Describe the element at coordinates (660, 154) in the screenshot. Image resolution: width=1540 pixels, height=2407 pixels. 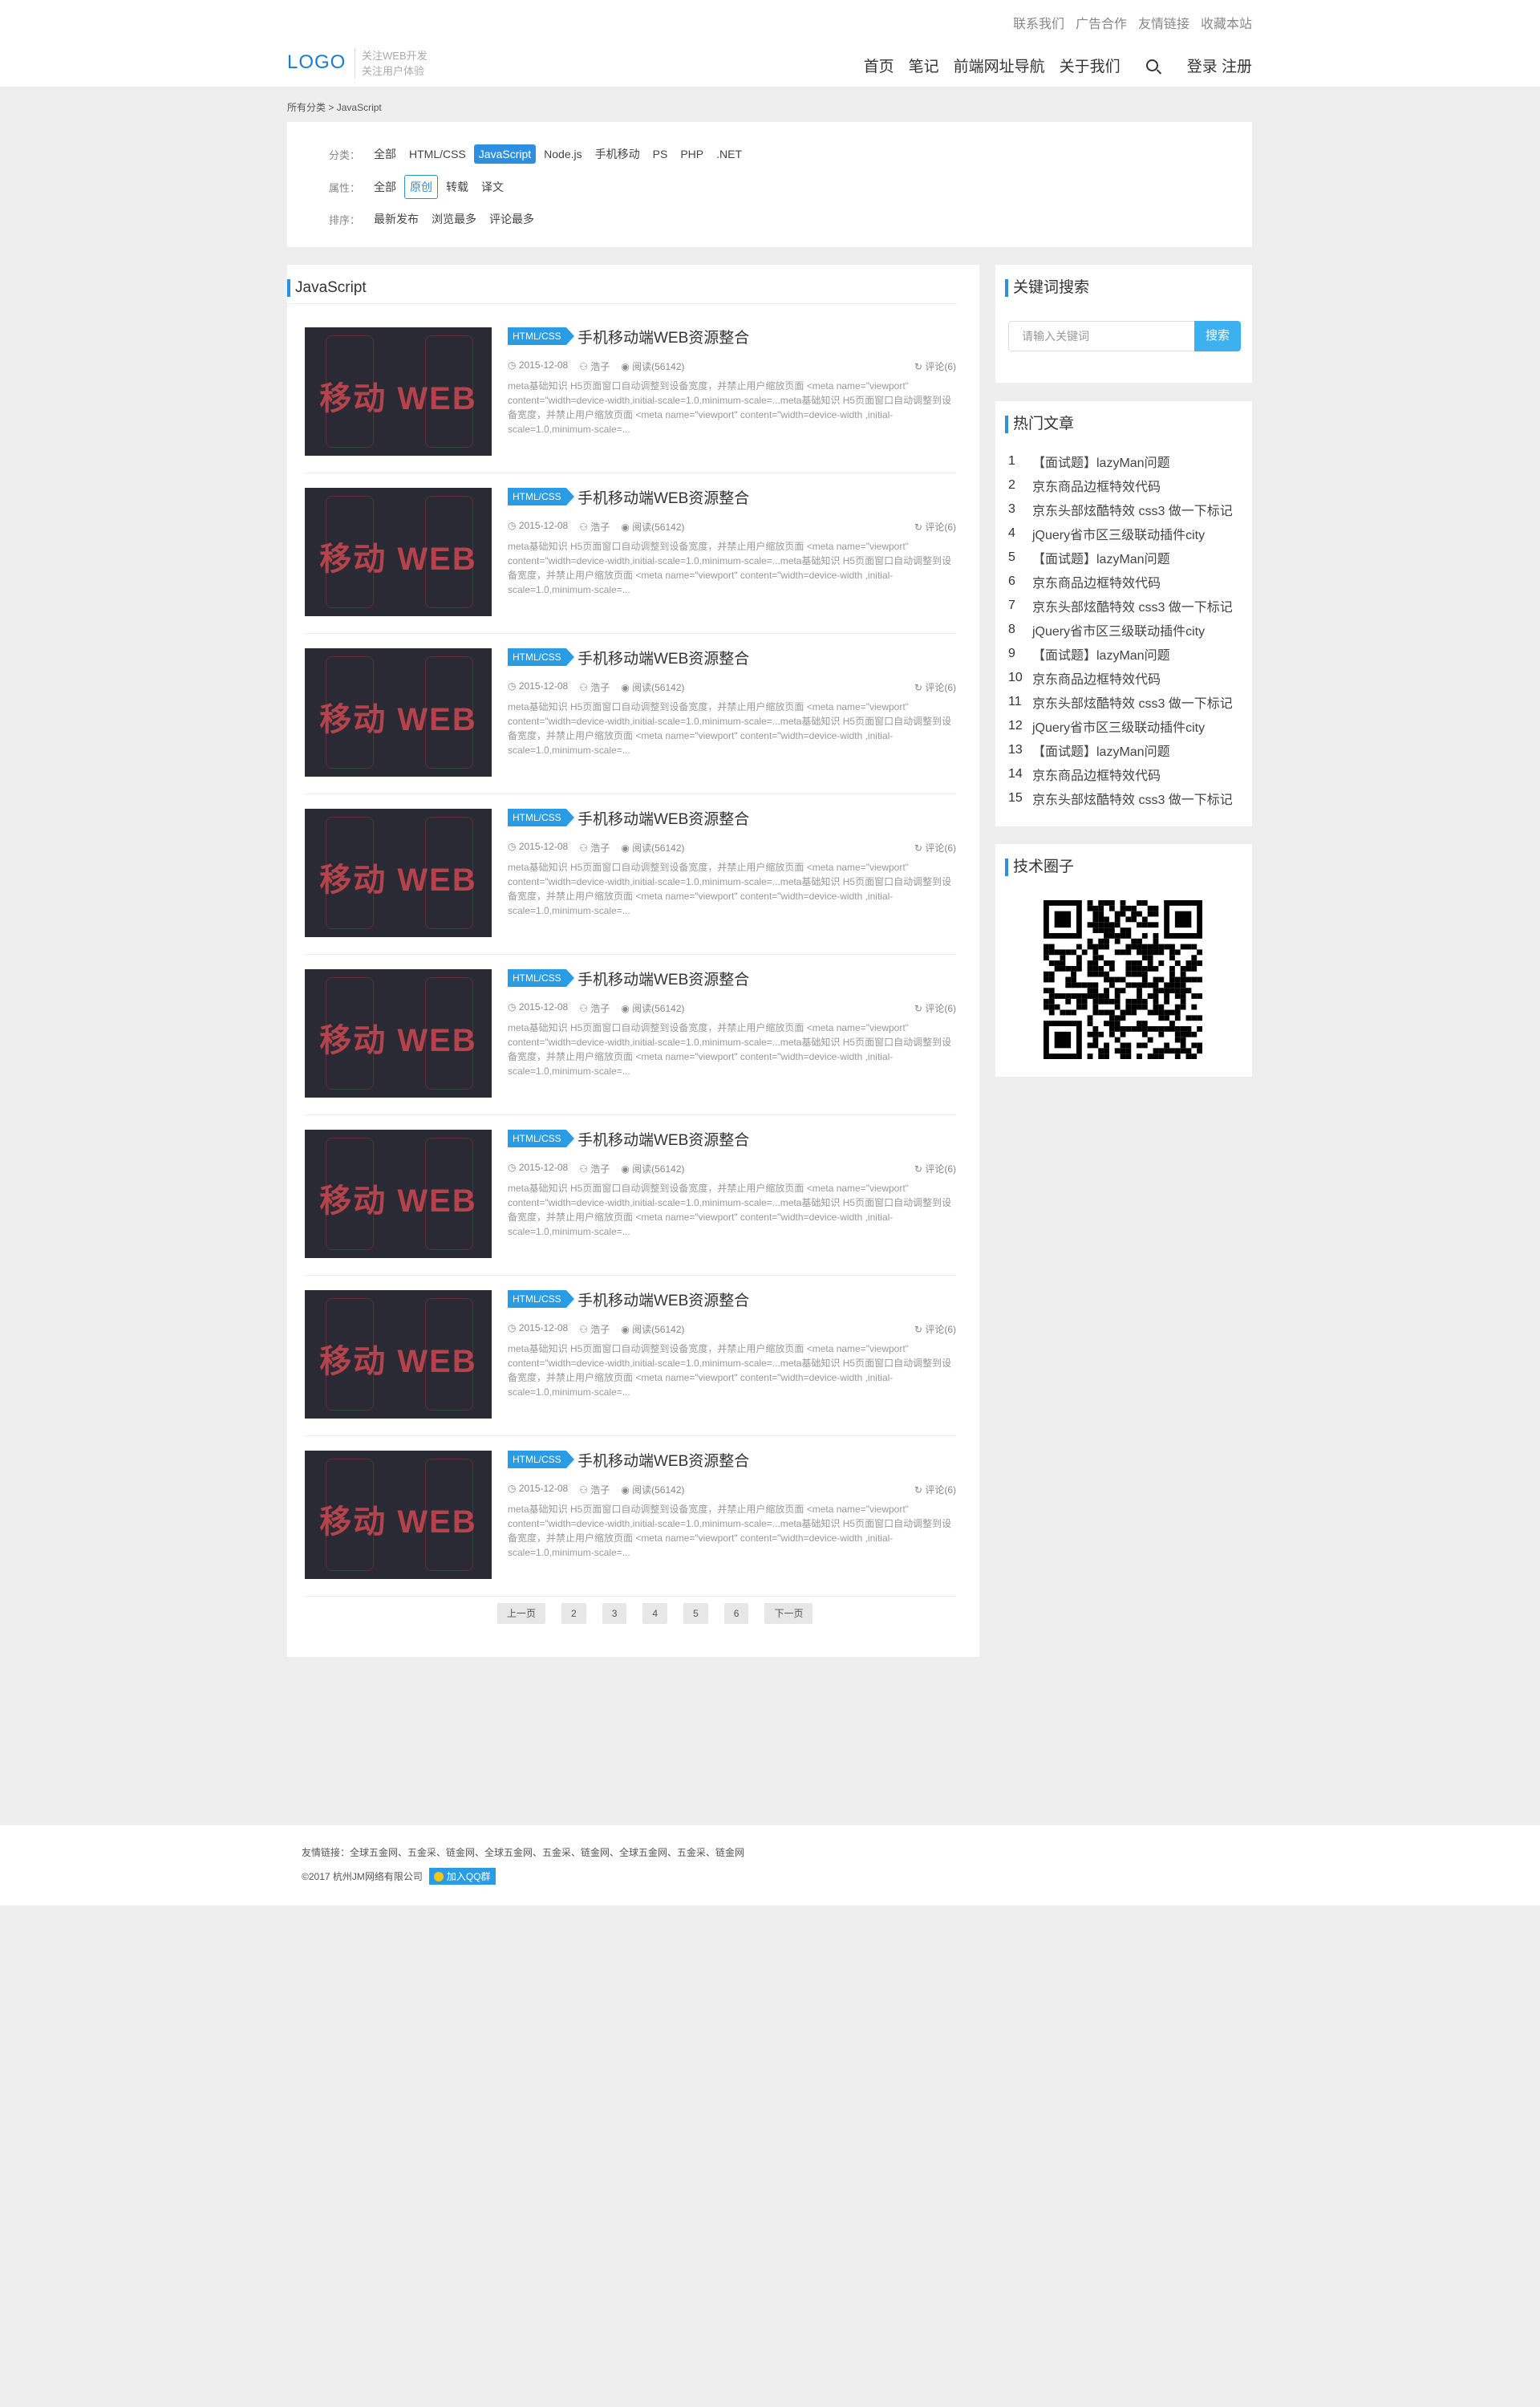
I see `category-ps: PS` at that location.